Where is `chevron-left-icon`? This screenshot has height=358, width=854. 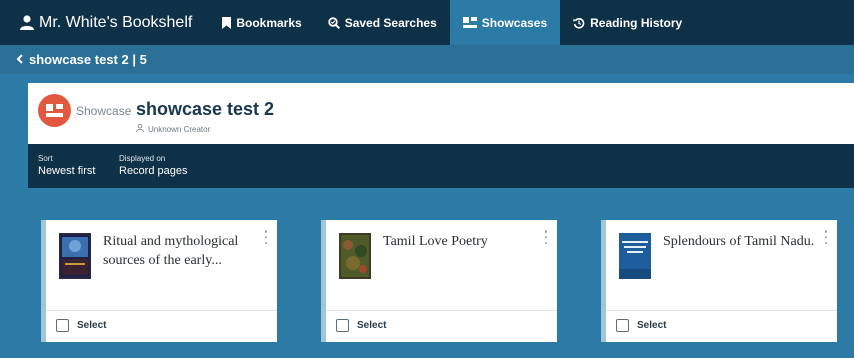
chevron-left-icon is located at coordinates (19, 59).